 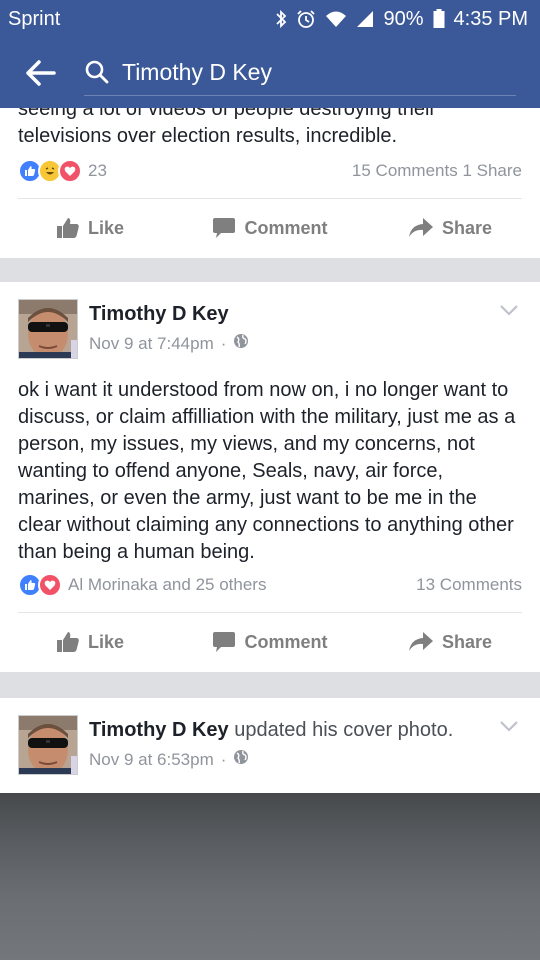 I want to click on post-meta: Nov 9 at 7:44pm ·, so click(x=169, y=343).